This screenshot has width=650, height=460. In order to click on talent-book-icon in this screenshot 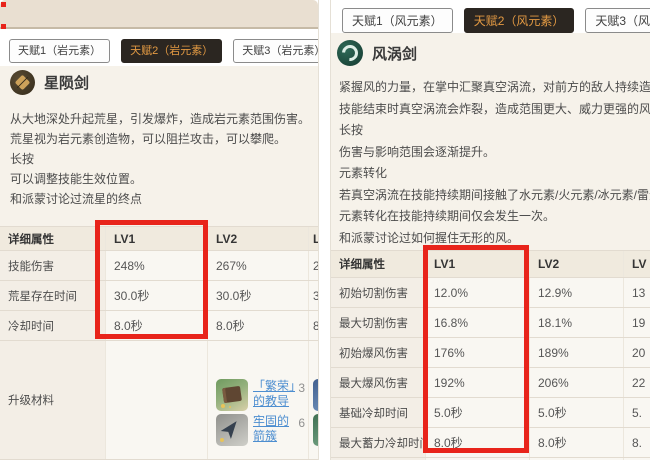, I will do `click(232, 395)`.